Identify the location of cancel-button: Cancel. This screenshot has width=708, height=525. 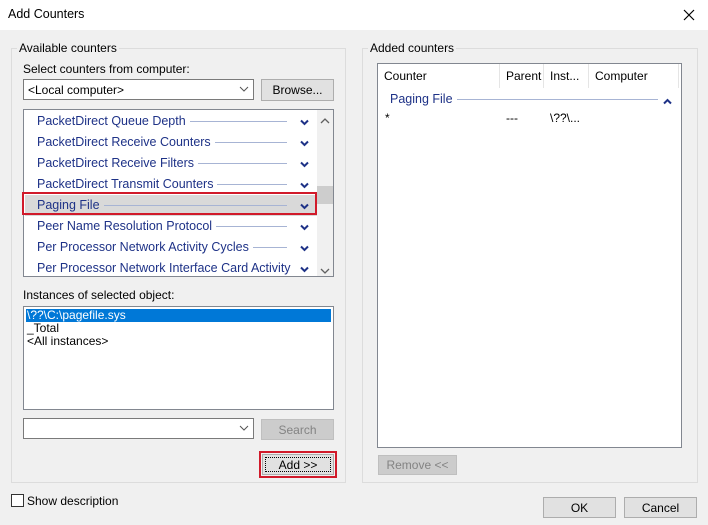
(660, 507).